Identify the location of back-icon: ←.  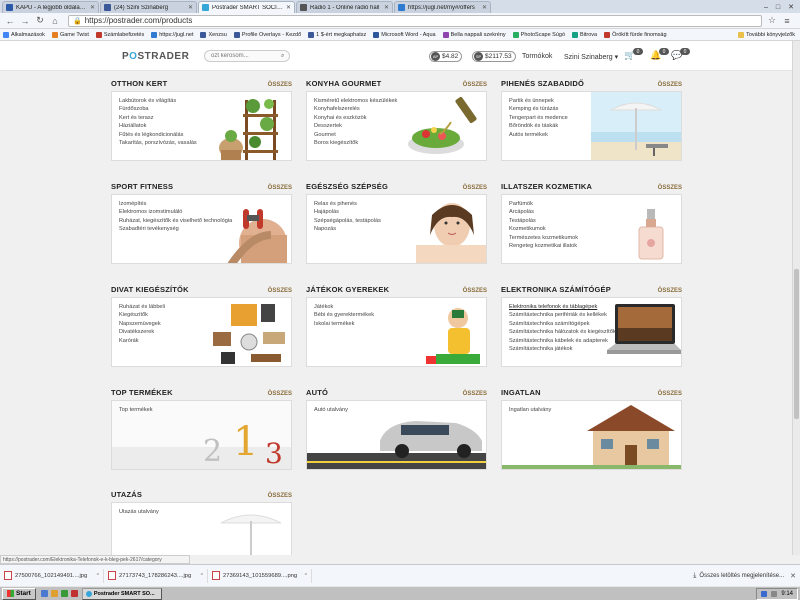
(10, 21).